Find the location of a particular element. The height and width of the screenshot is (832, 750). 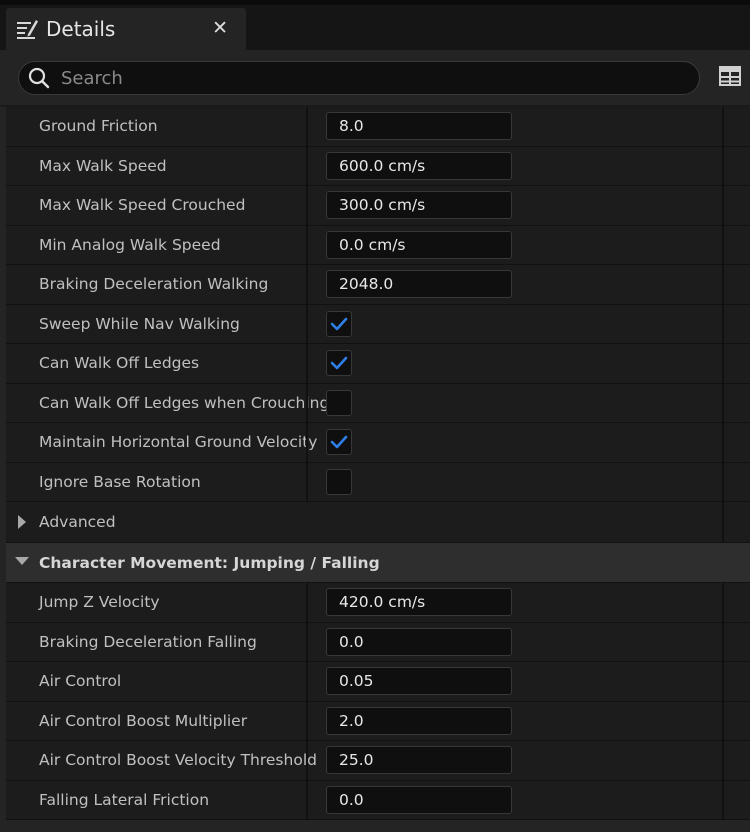

property-label: Ground Friction is located at coordinates (98, 126).